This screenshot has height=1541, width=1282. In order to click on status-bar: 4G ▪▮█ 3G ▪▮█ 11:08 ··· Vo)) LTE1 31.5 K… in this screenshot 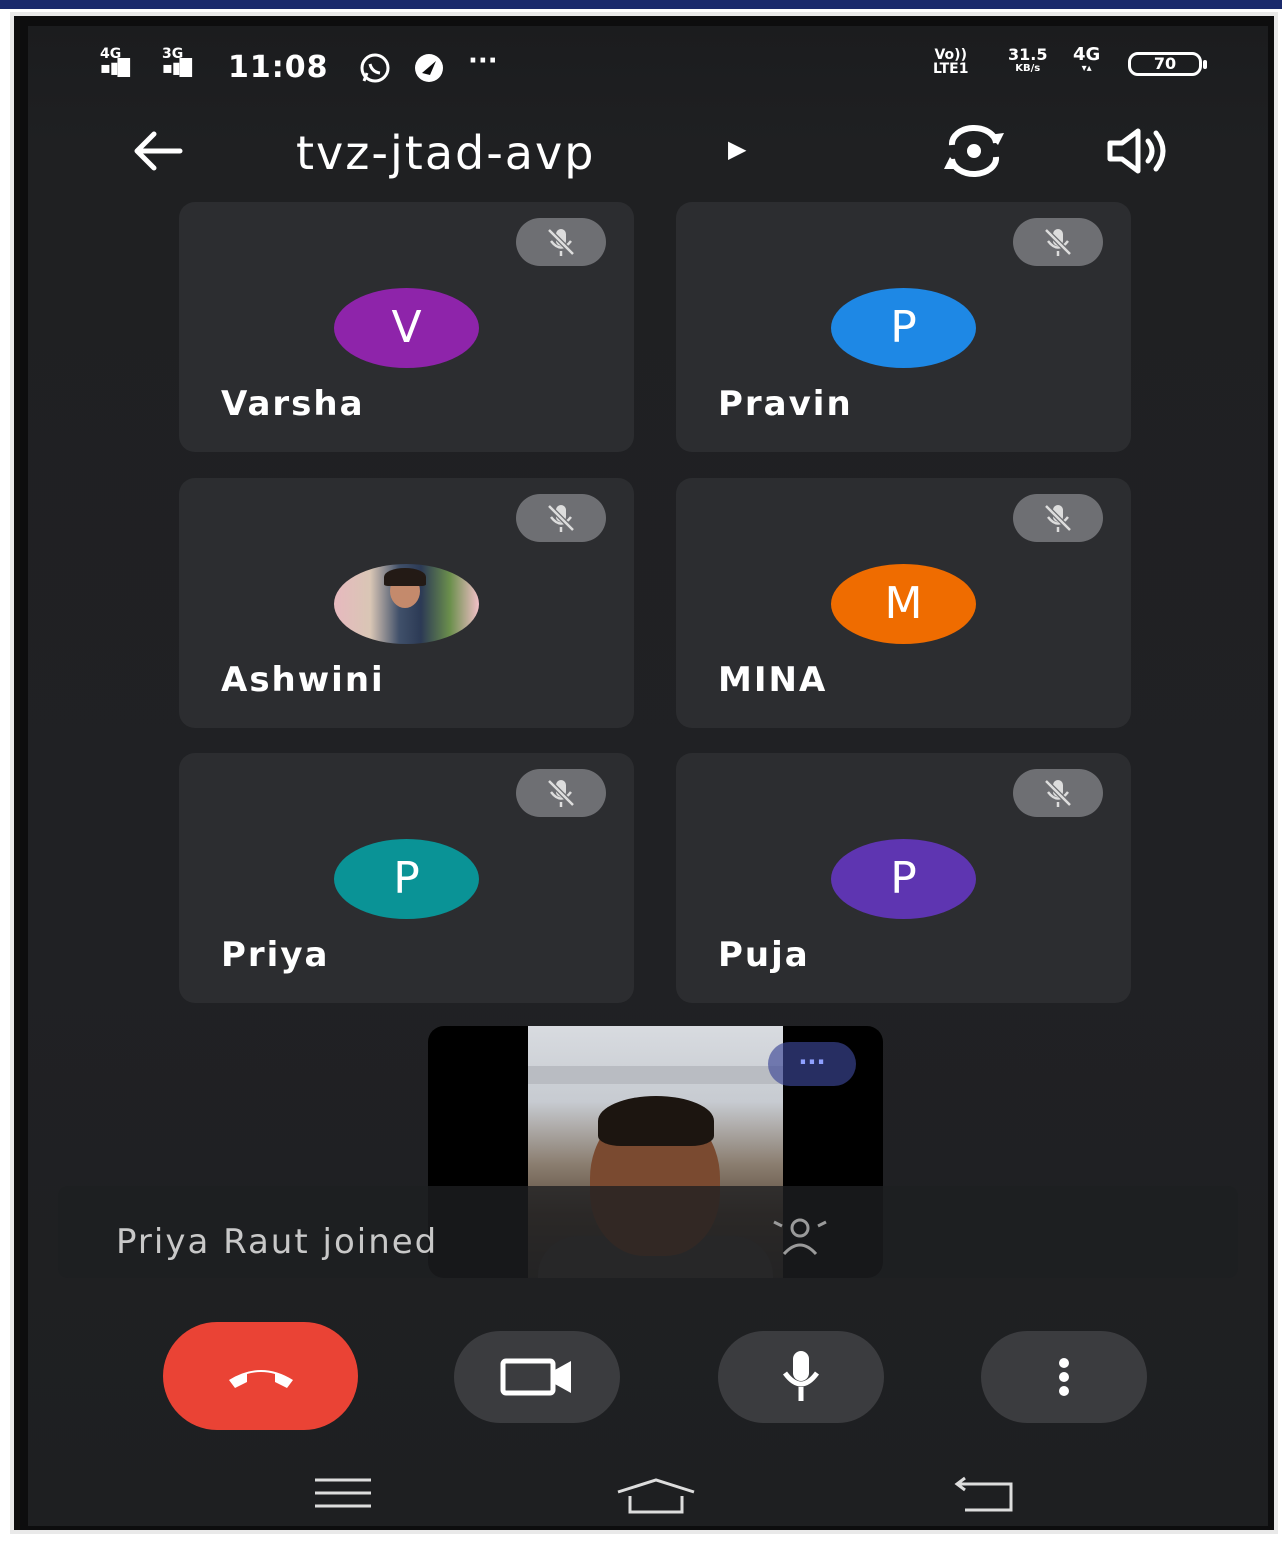, I will do `click(648, 61)`.